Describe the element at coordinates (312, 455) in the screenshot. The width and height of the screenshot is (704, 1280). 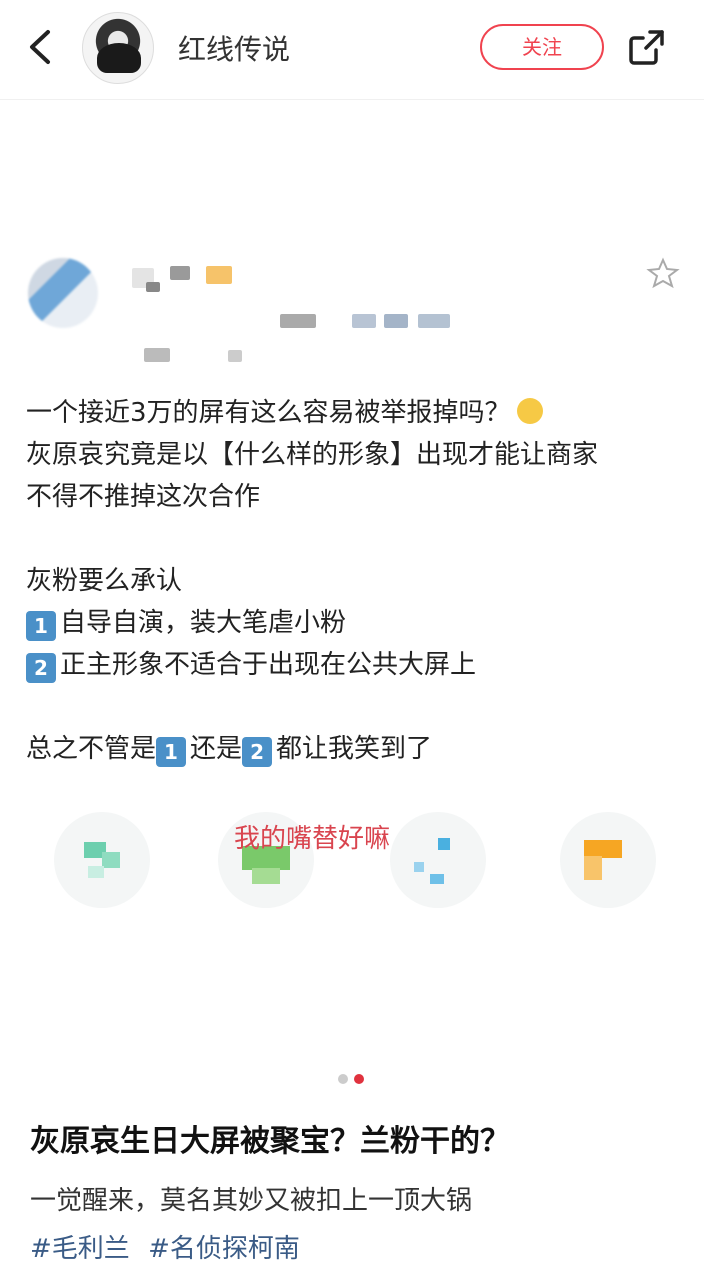
I see `post-line-2: 灰原哀究竟是以【什么样的形象】出现才能让商家` at that location.